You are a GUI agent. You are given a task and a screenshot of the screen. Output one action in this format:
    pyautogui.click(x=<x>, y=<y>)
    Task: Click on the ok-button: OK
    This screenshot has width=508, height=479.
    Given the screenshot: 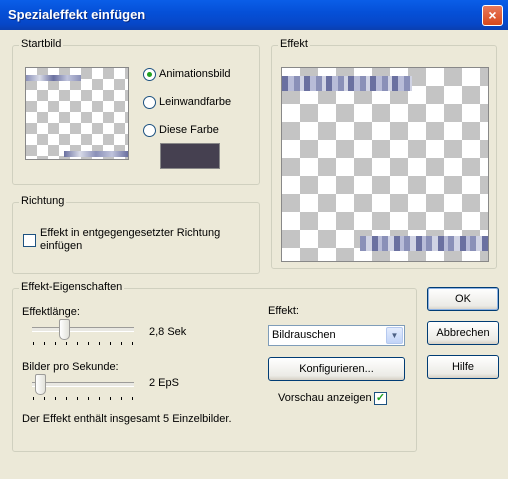 What is the action you would take?
    pyautogui.click(x=463, y=299)
    